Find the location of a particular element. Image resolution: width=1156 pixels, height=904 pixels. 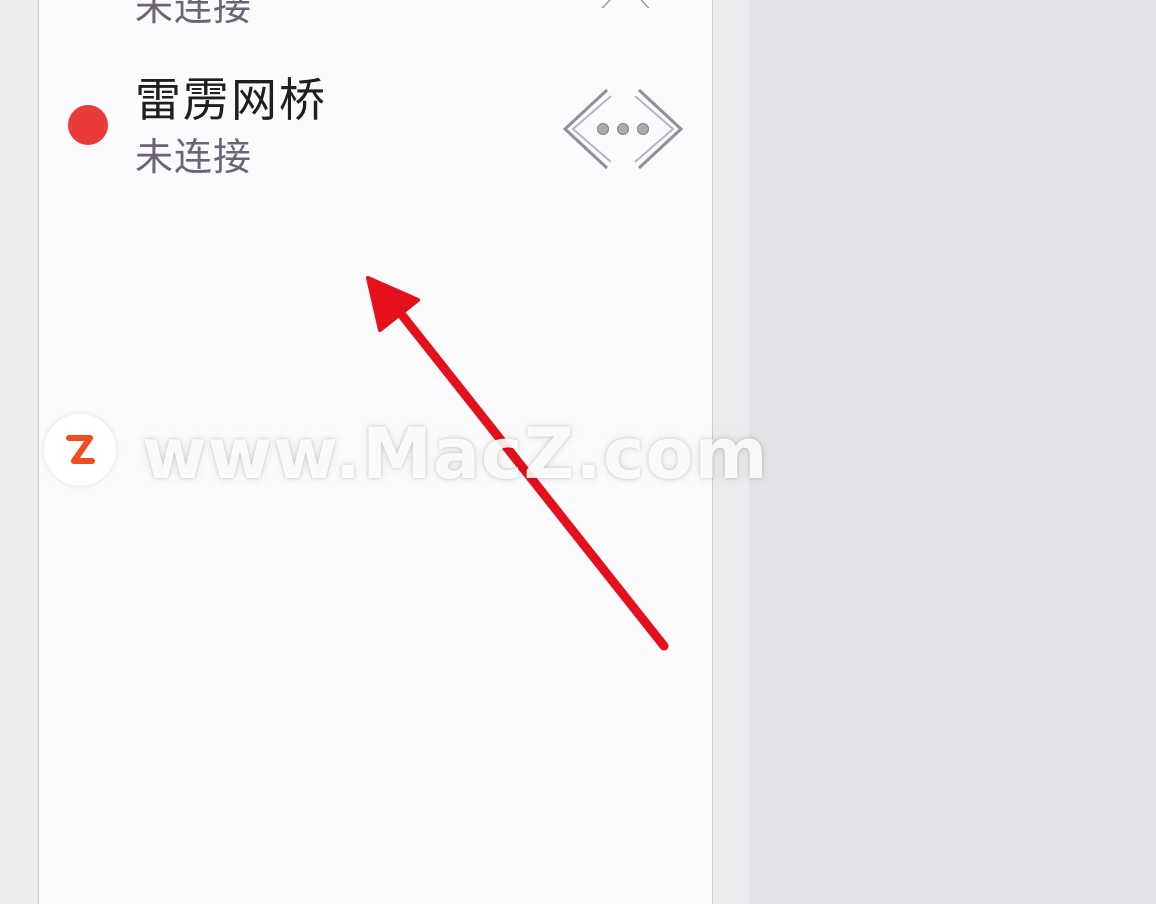

service-name: 雷雳网桥 is located at coordinates (231, 100).